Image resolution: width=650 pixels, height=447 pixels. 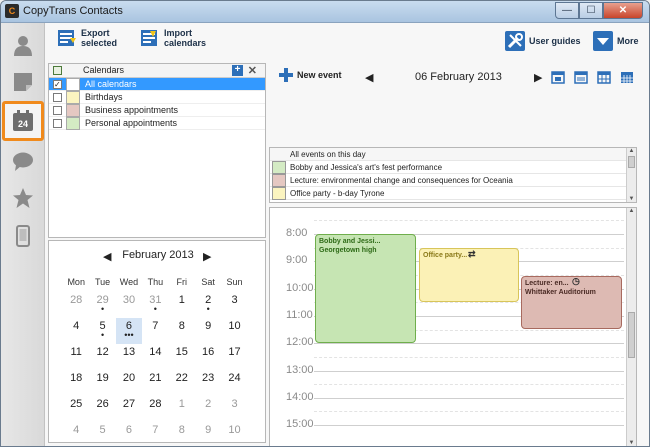 What do you see at coordinates (604, 77) in the screenshot?
I see `month-view-icon` at bounding box center [604, 77].